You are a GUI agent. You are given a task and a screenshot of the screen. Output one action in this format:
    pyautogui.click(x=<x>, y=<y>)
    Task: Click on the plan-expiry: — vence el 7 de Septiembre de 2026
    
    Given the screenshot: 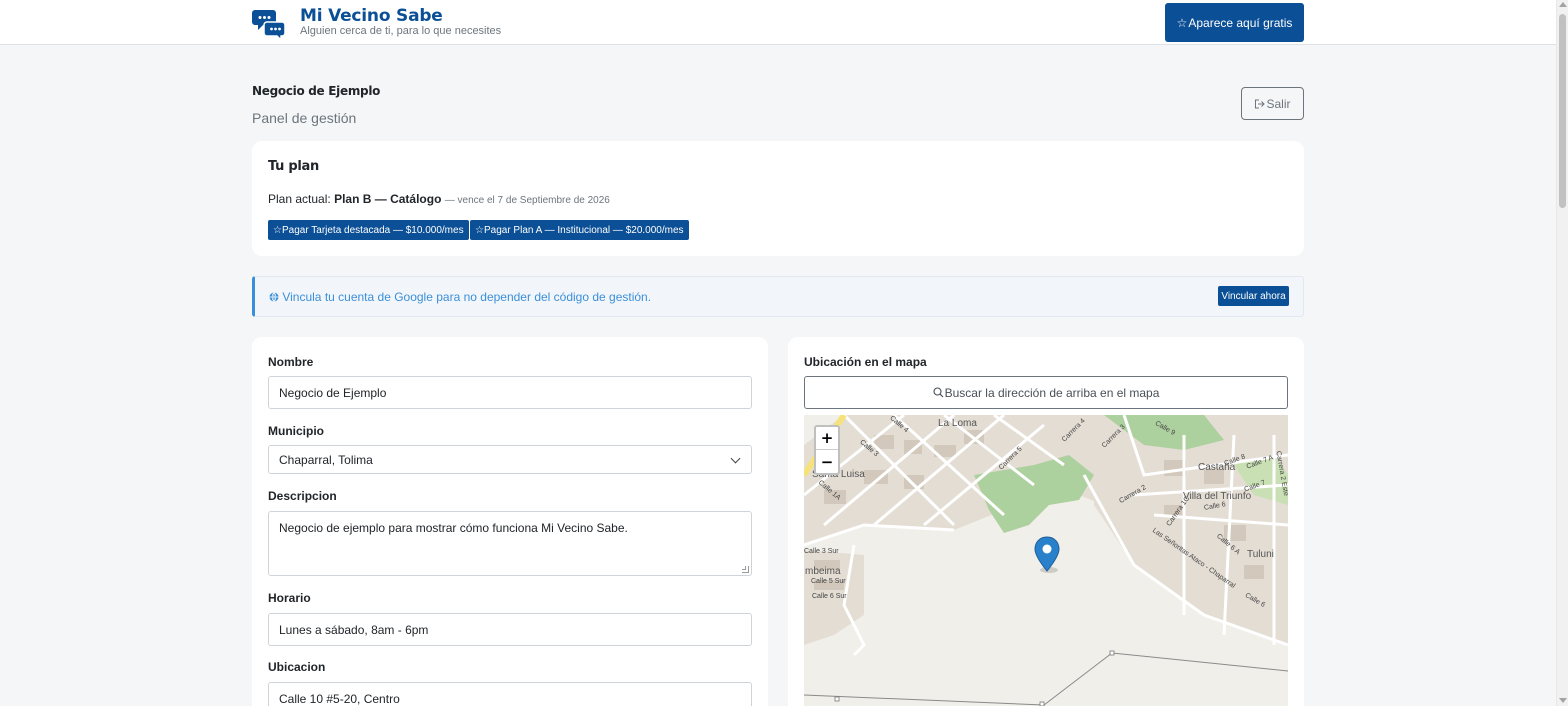 What is the action you would take?
    pyautogui.click(x=527, y=200)
    